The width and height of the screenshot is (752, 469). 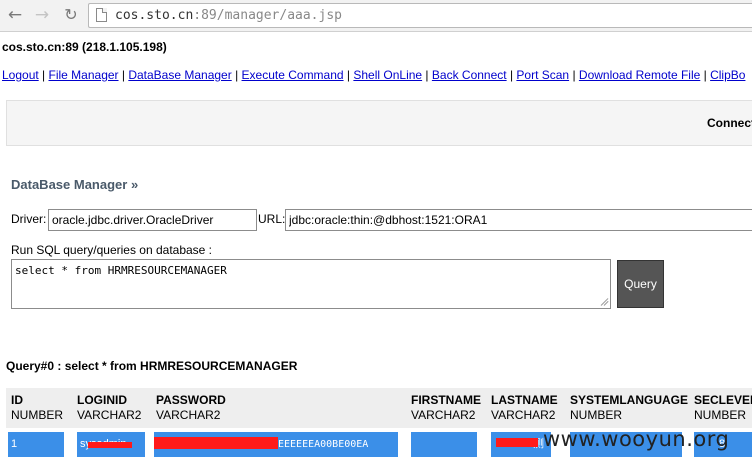 I want to click on watermark: www.wooyun.org, so click(x=636, y=439).